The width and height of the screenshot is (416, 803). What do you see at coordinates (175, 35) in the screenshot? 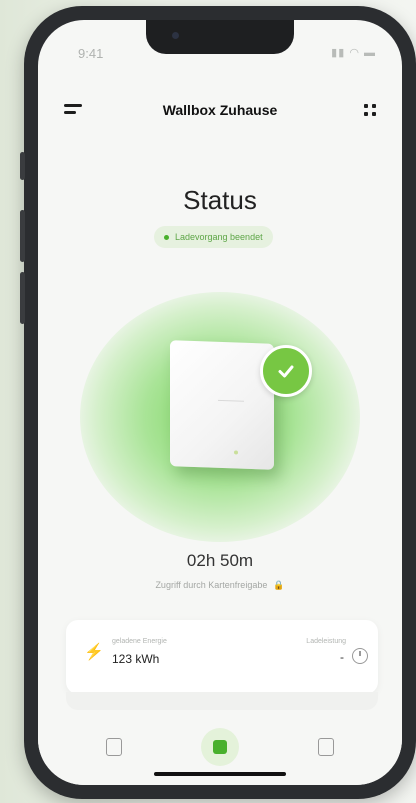
I see `camera` at bounding box center [175, 35].